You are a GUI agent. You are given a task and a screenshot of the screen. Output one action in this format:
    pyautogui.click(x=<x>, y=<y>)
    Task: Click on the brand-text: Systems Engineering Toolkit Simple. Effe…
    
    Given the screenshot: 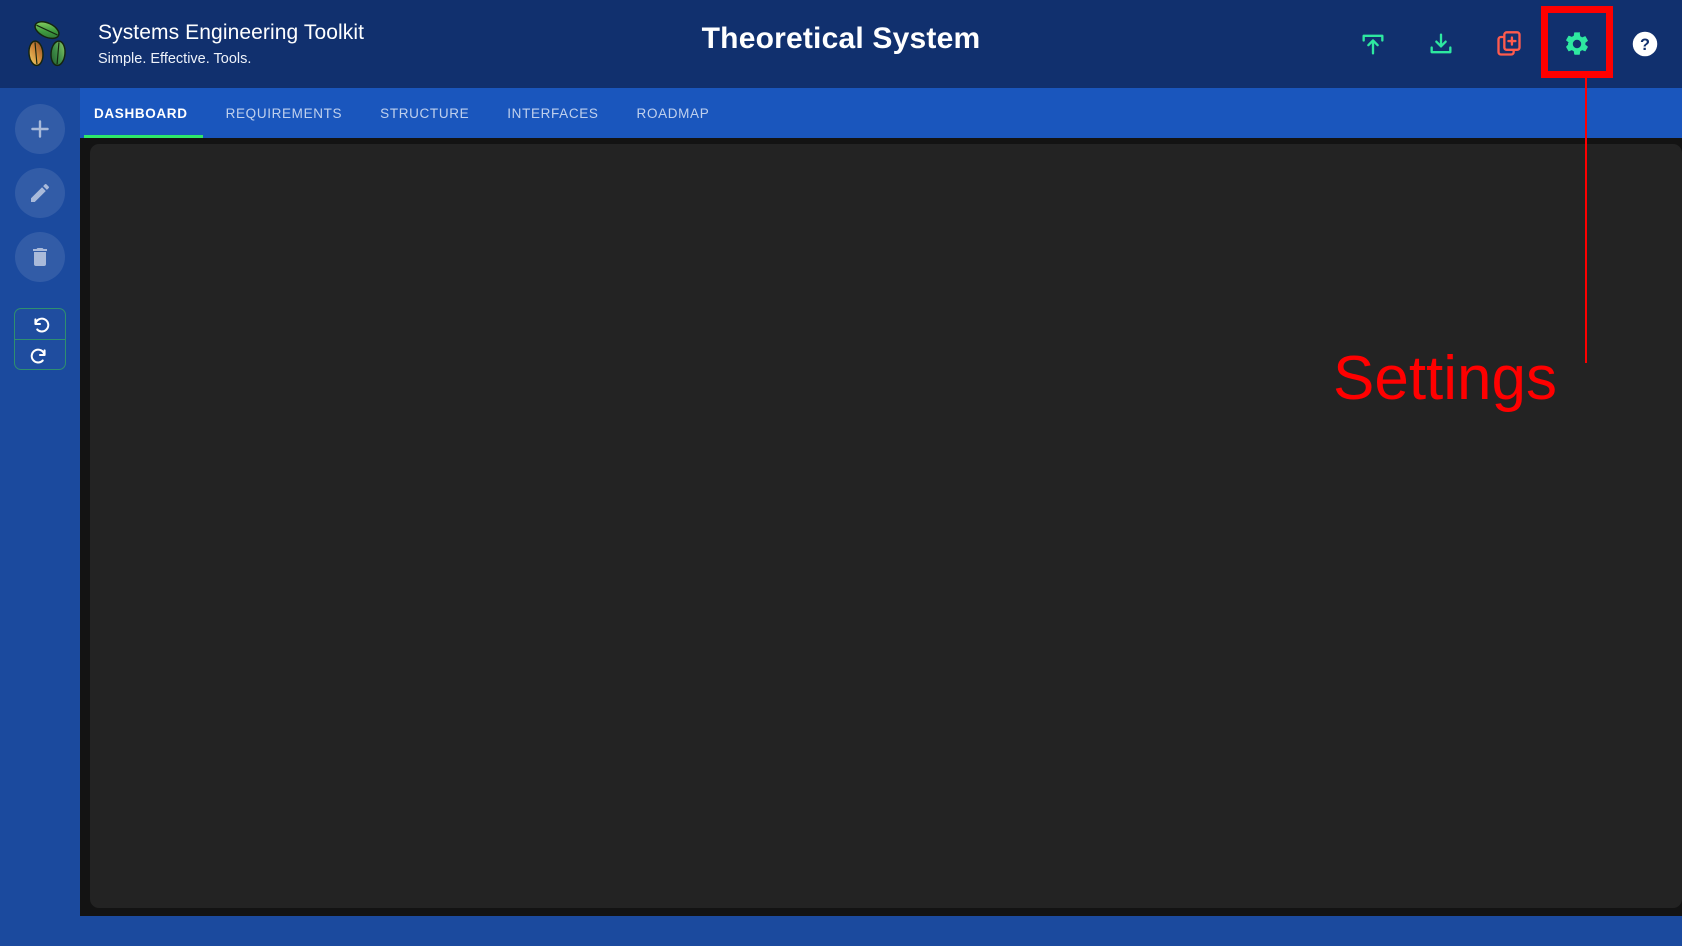 What is the action you would take?
    pyautogui.click(x=231, y=44)
    